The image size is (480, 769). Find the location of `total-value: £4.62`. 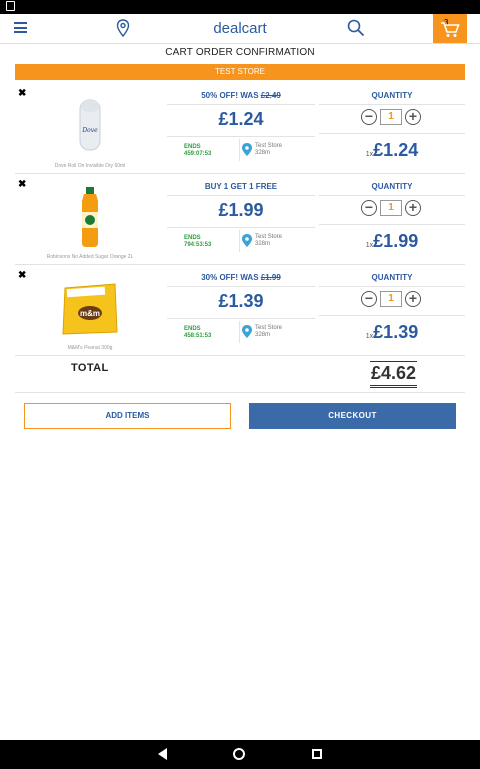

total-value: £4.62 is located at coordinates (394, 374).